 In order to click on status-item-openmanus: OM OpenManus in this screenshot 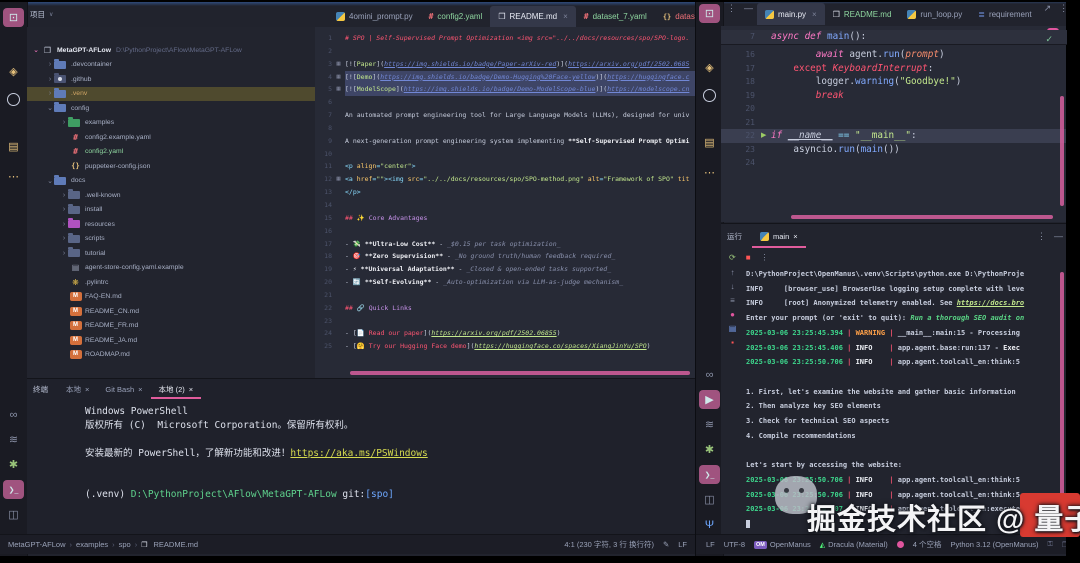, I will do `click(782, 544)`.